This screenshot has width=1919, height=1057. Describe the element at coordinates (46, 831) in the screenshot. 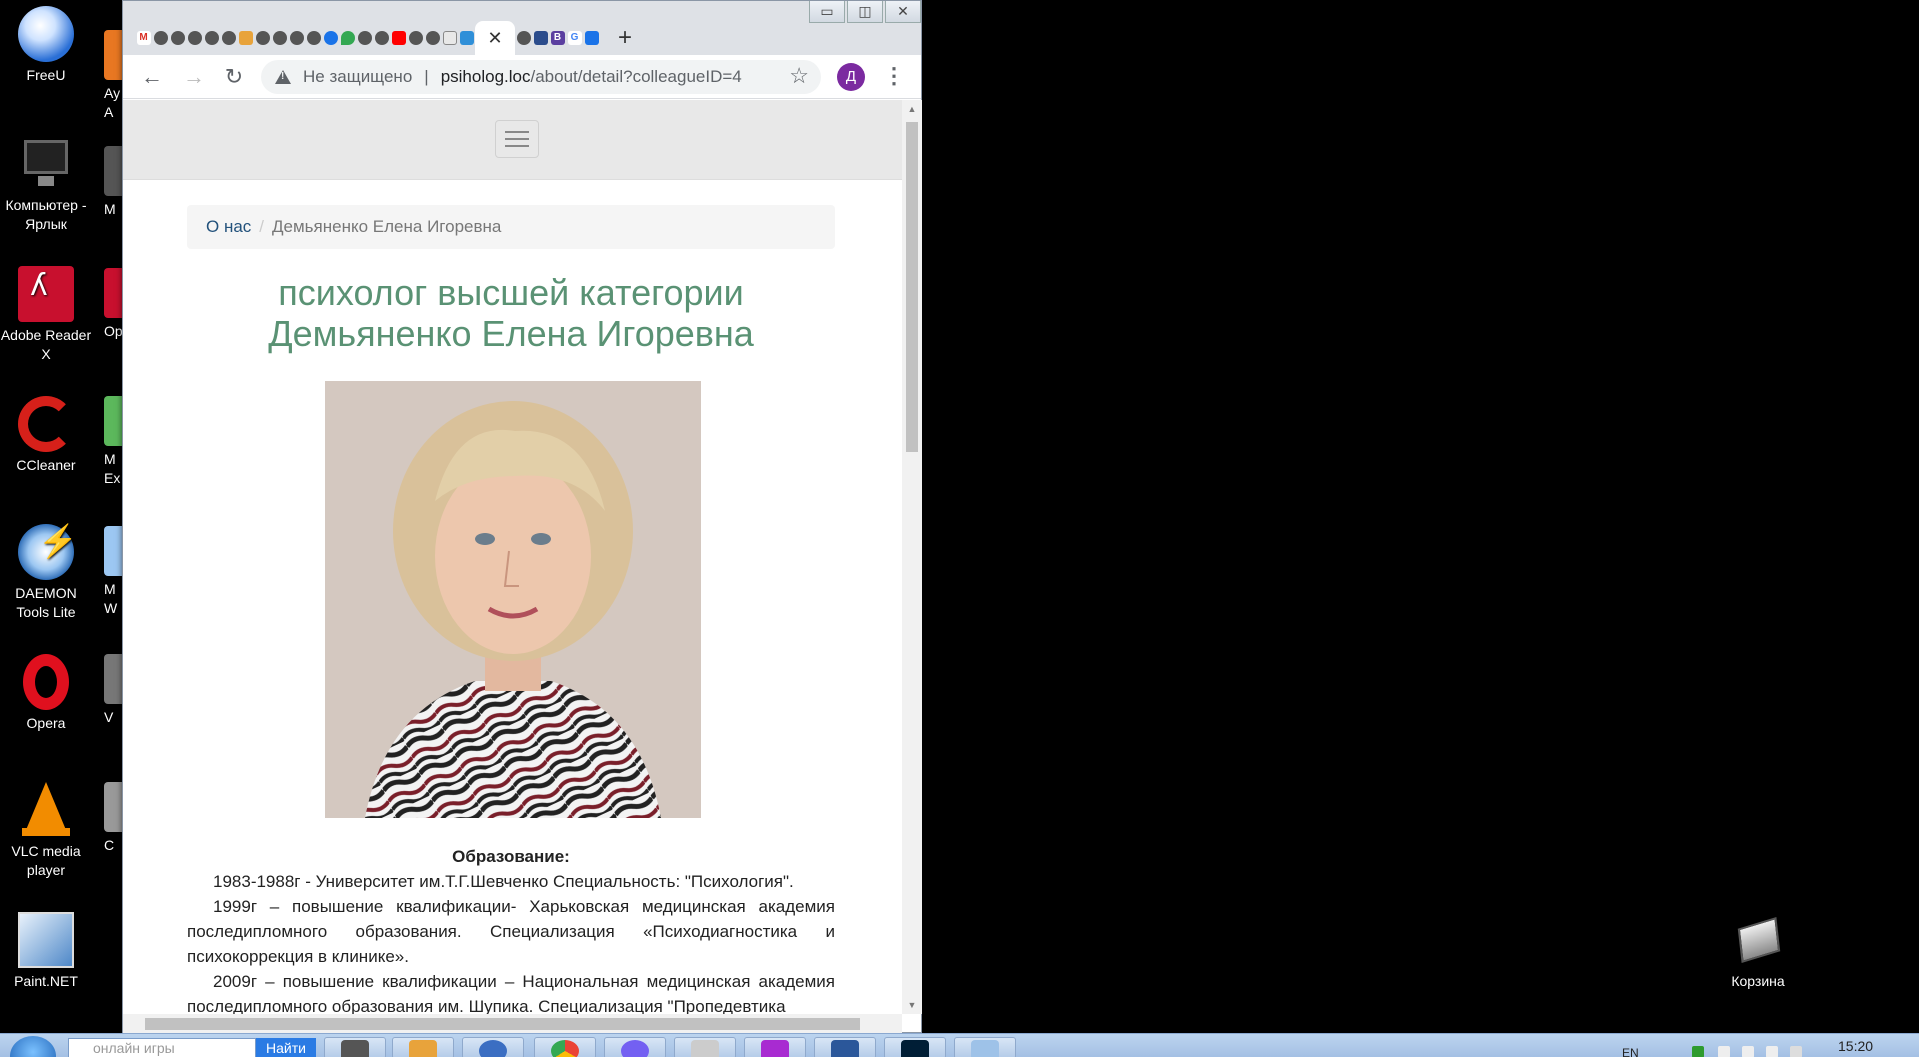

I see `desktop-icon-vlc: VLC media player` at that location.